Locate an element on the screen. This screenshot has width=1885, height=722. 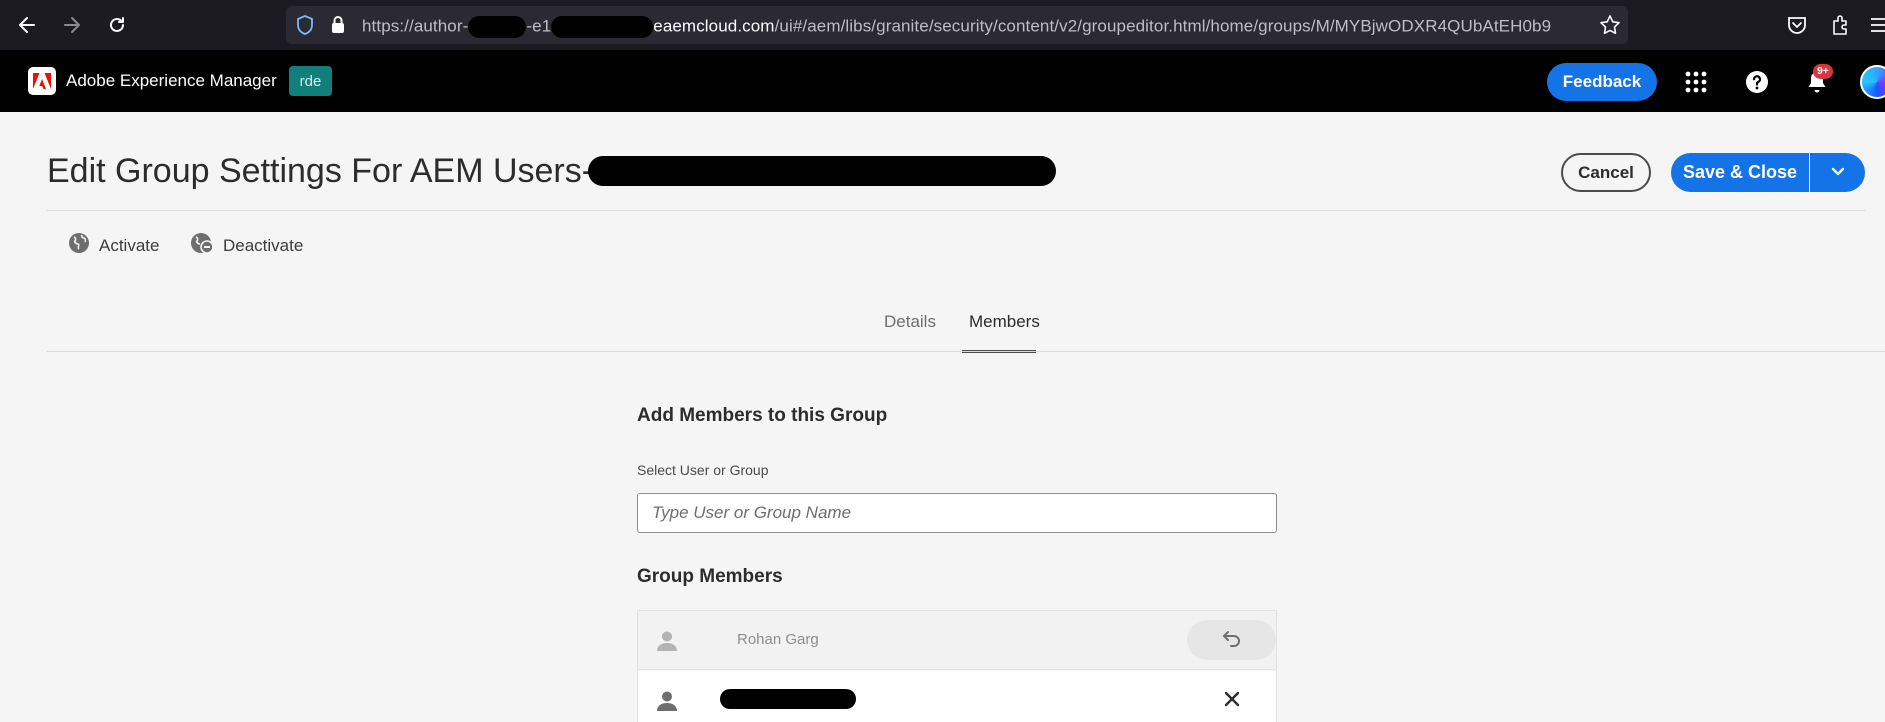
help-icon is located at coordinates (1757, 82).